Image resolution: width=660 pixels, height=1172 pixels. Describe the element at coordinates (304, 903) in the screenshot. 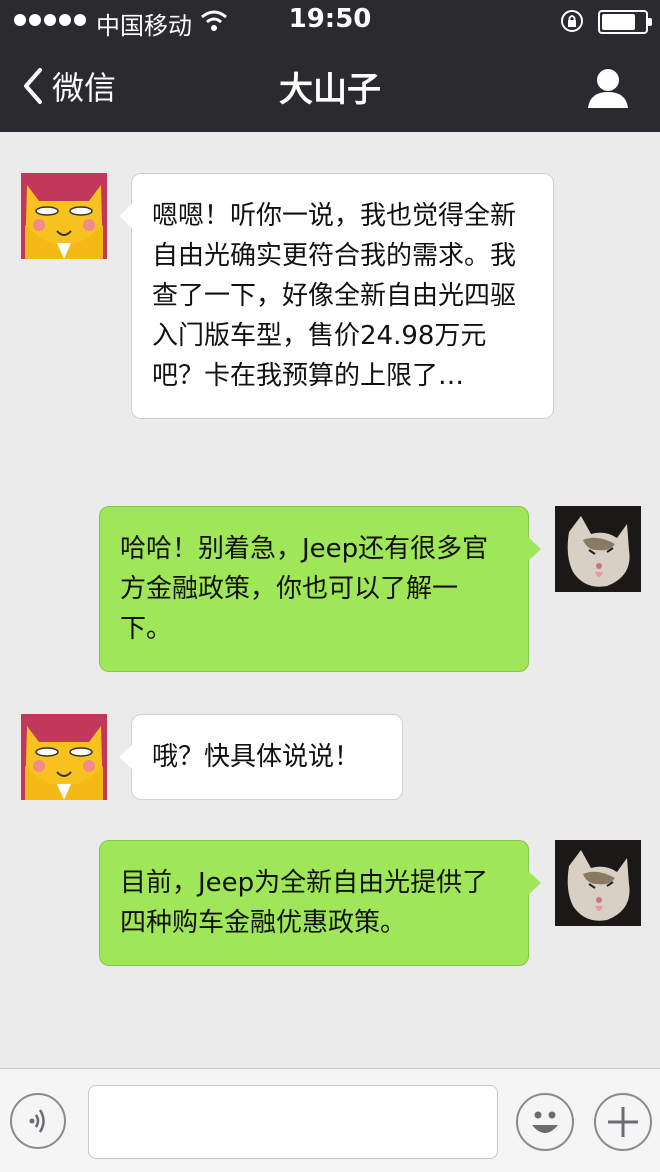

I see `message-text: 目前，Jeep为全新自由光提供了四种购车金融优惠政策。` at that location.